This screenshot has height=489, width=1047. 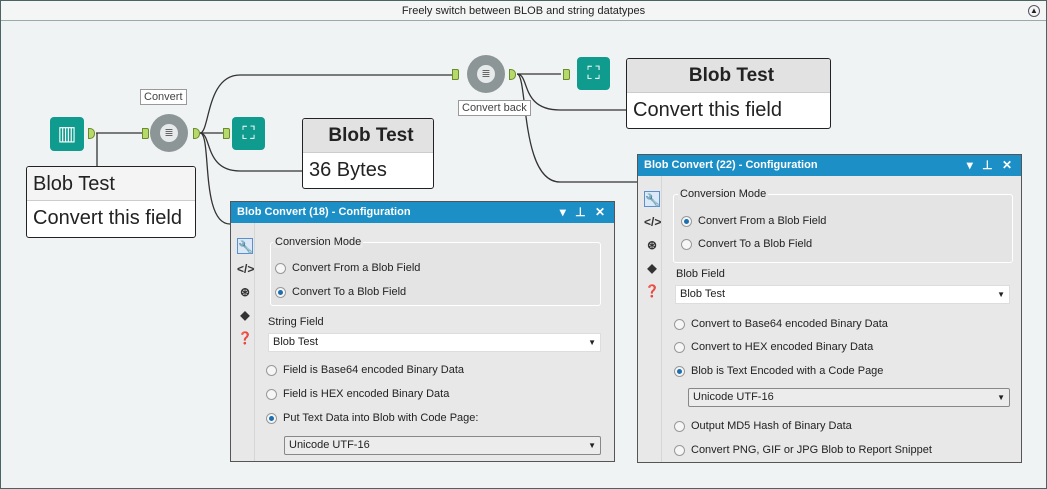 I want to click on radio-label: Output MD5 Hash of Binary Data, so click(x=771, y=426).